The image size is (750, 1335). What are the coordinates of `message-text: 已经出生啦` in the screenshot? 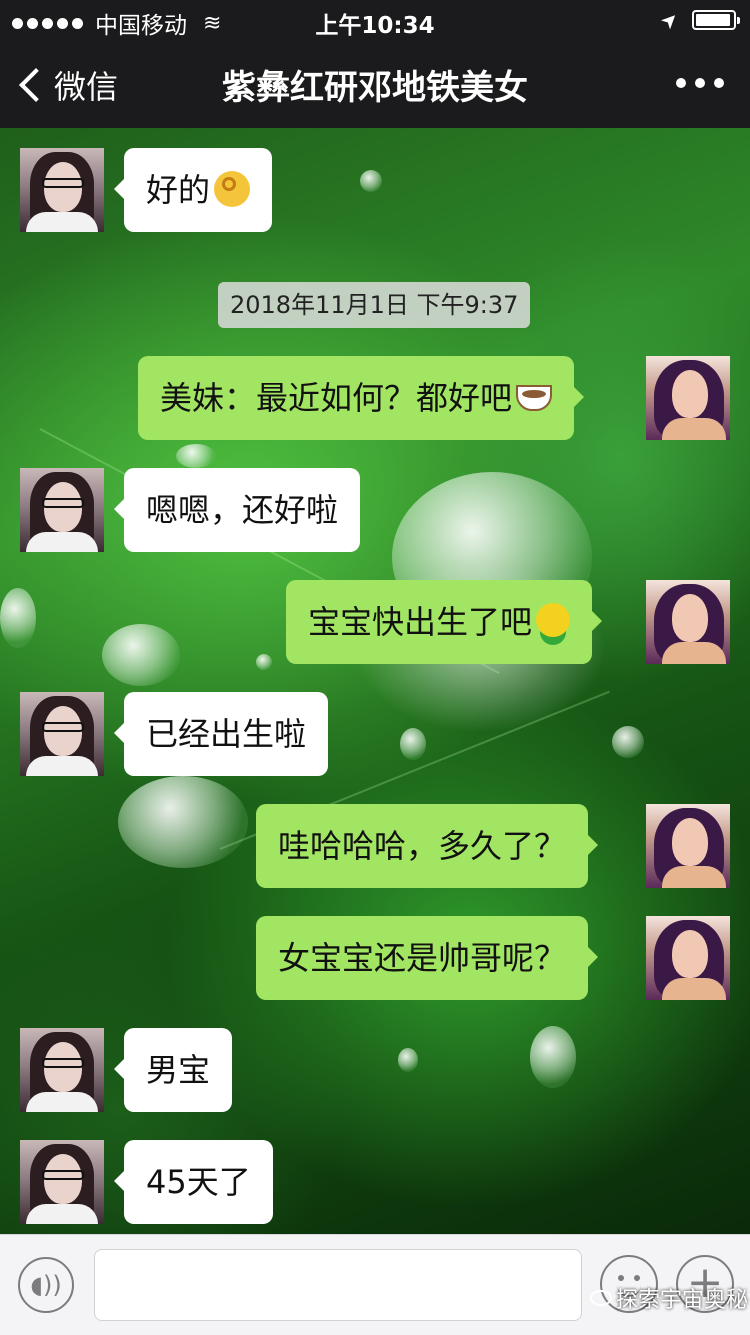 It's located at (226, 734).